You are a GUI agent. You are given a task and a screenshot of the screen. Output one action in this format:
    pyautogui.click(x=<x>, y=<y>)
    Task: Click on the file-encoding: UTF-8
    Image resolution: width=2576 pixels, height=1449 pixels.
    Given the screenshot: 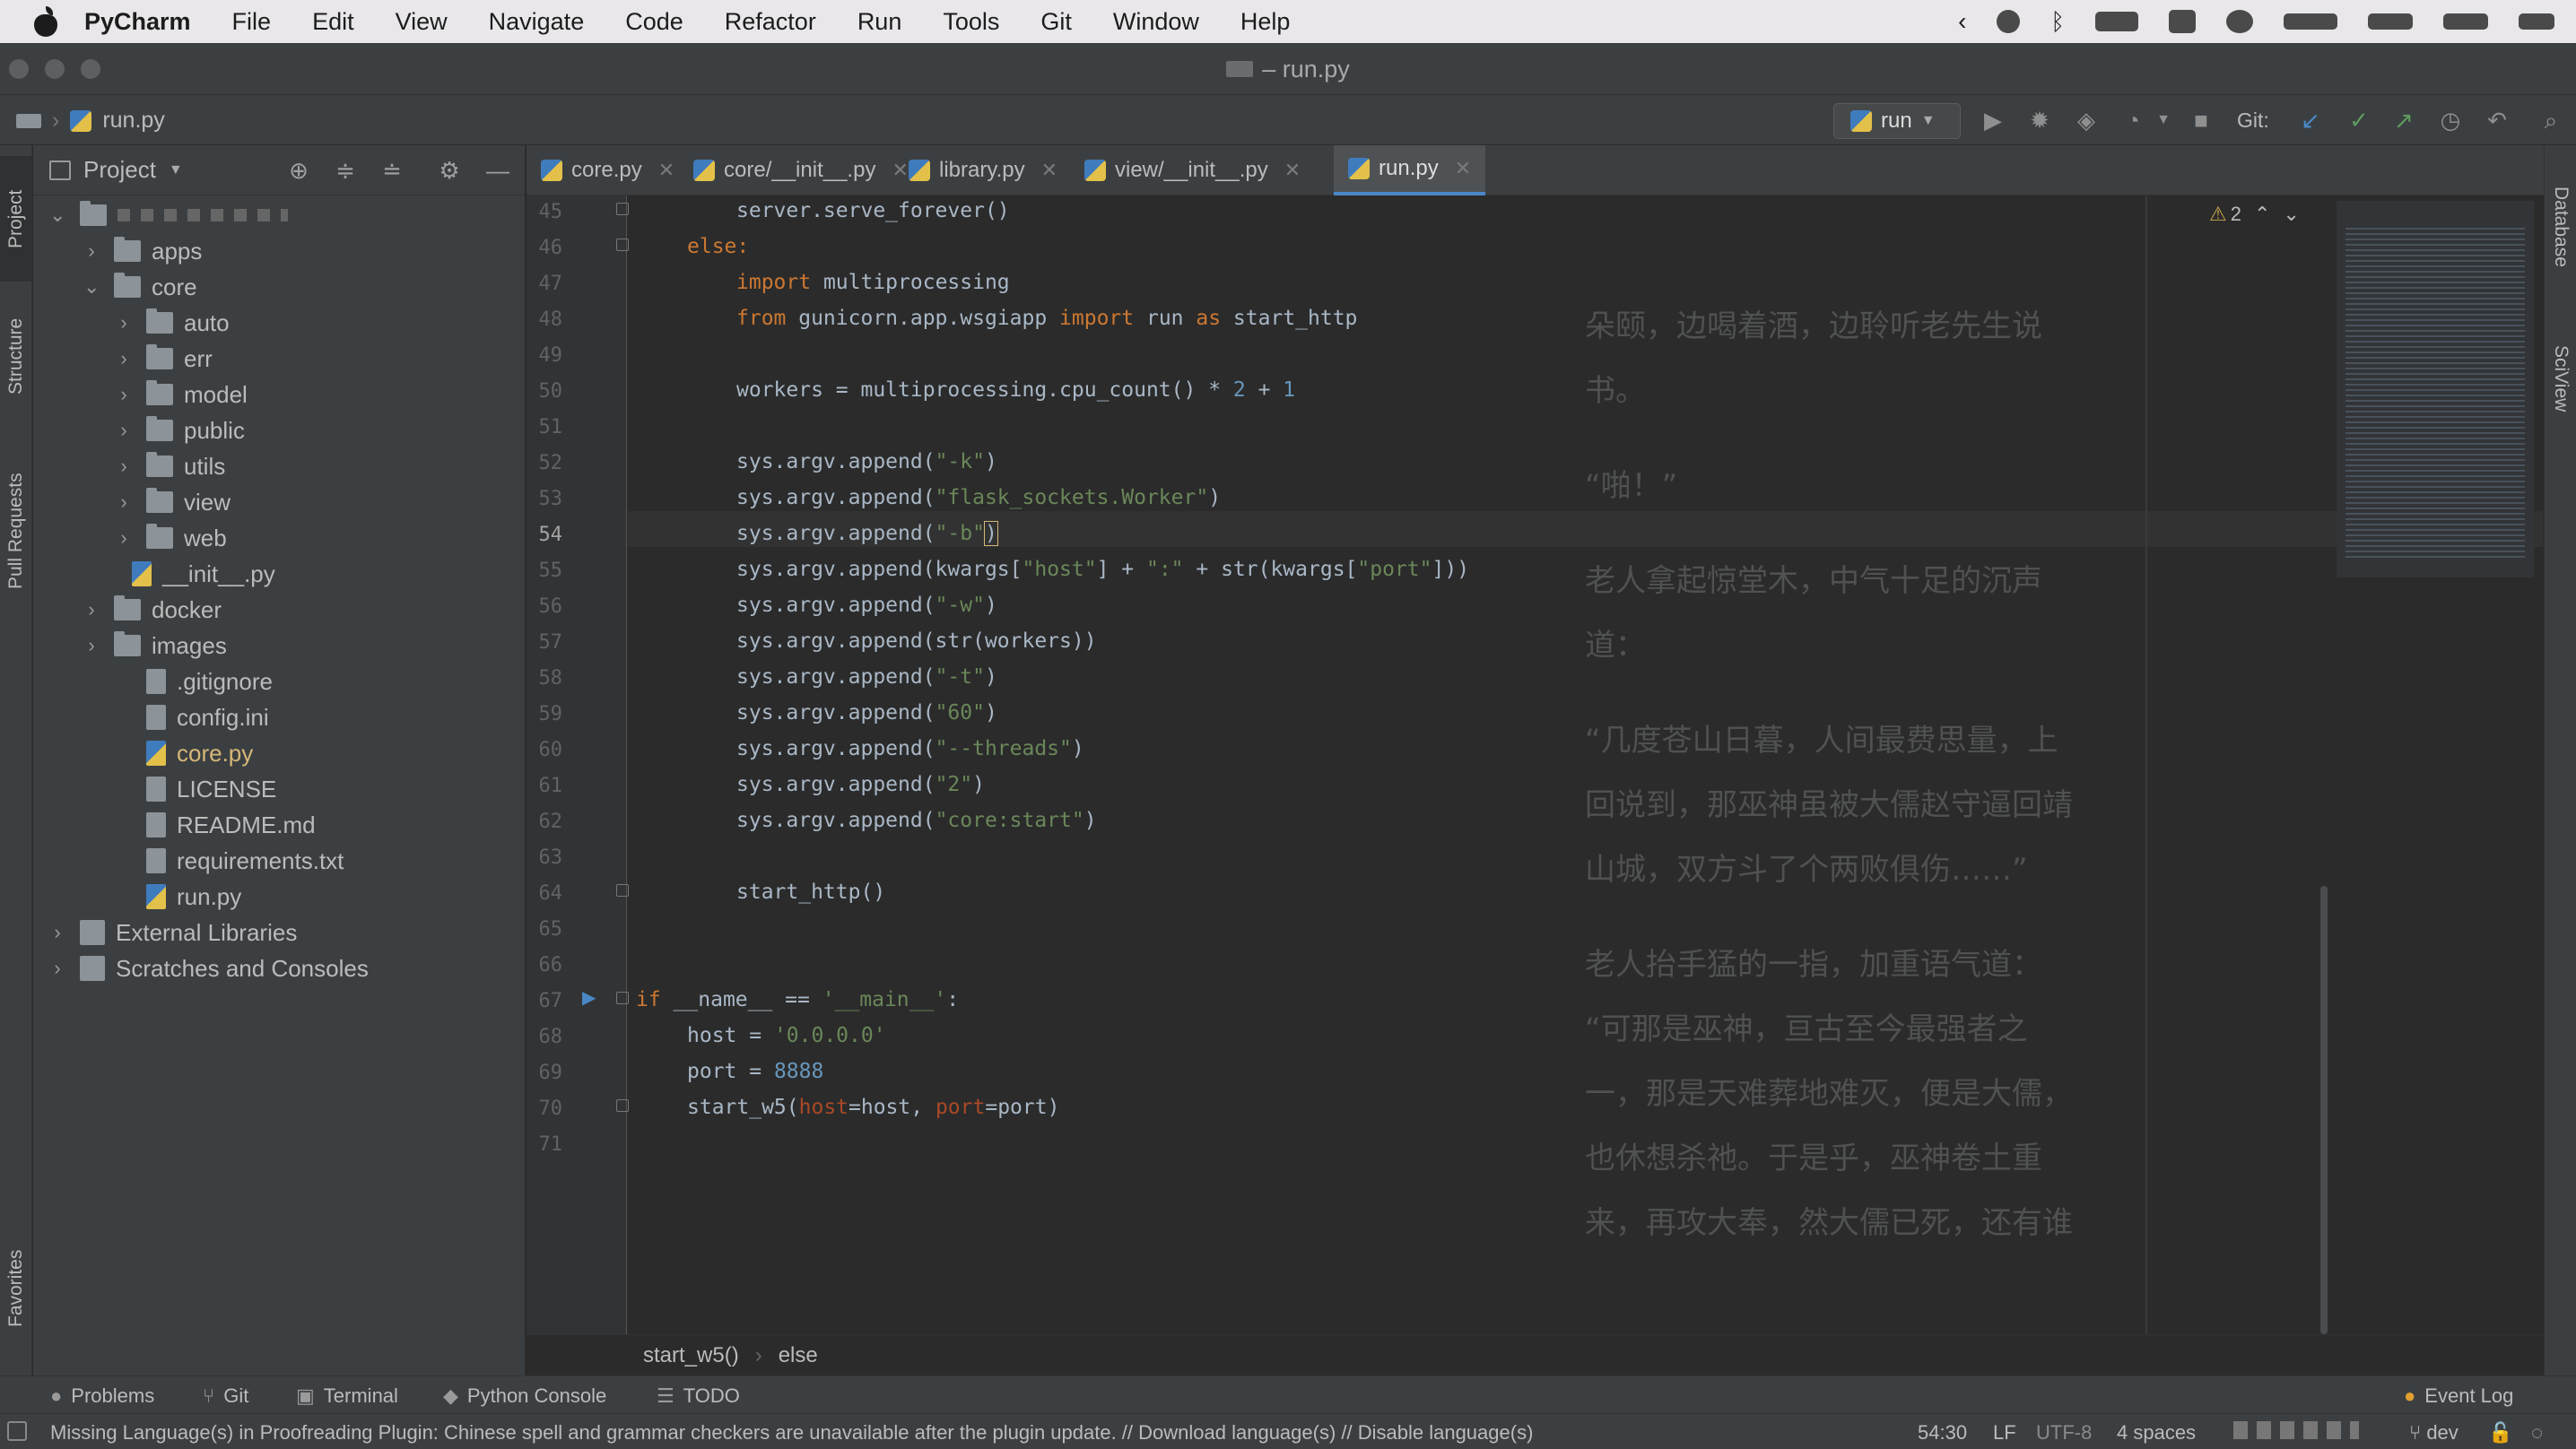 What is the action you would take?
    pyautogui.click(x=2064, y=1433)
    